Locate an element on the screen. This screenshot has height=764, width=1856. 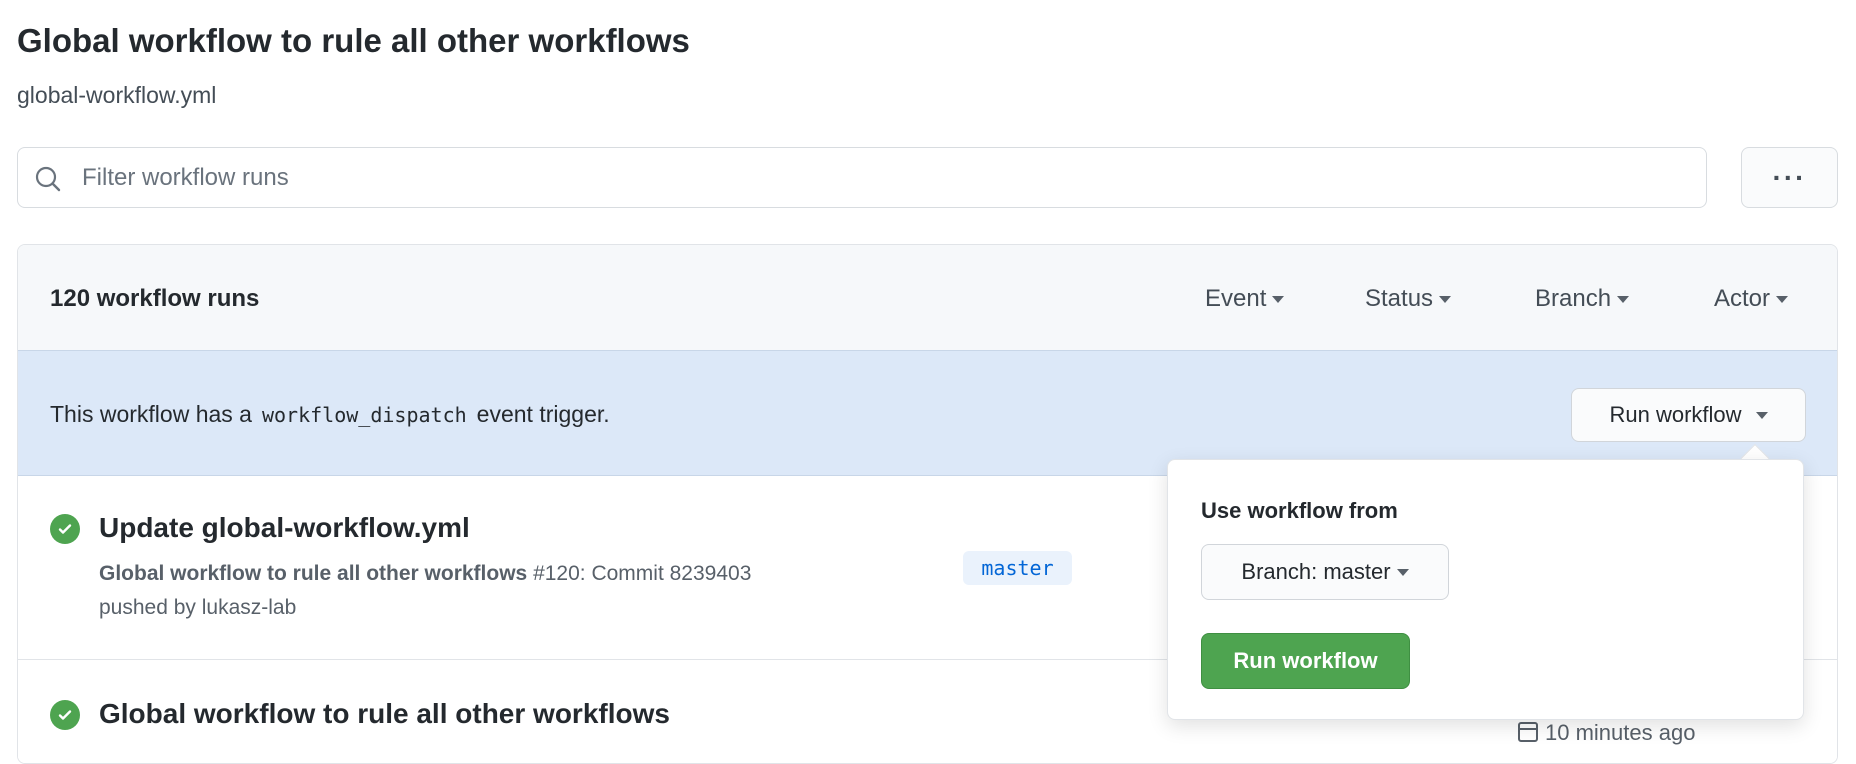
workflow-filename: global-workflow.yml is located at coordinates (117, 95).